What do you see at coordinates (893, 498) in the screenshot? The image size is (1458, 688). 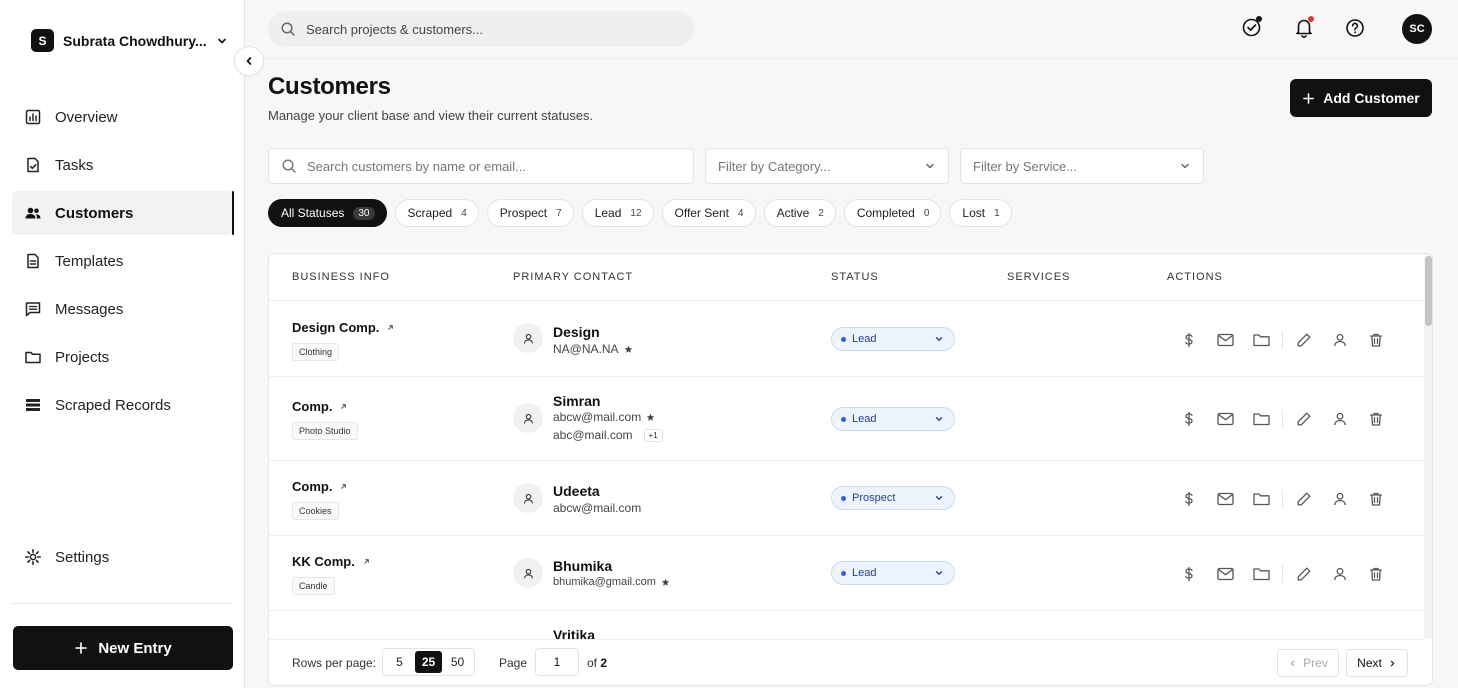 I see `status-dropdown: Prospect` at bounding box center [893, 498].